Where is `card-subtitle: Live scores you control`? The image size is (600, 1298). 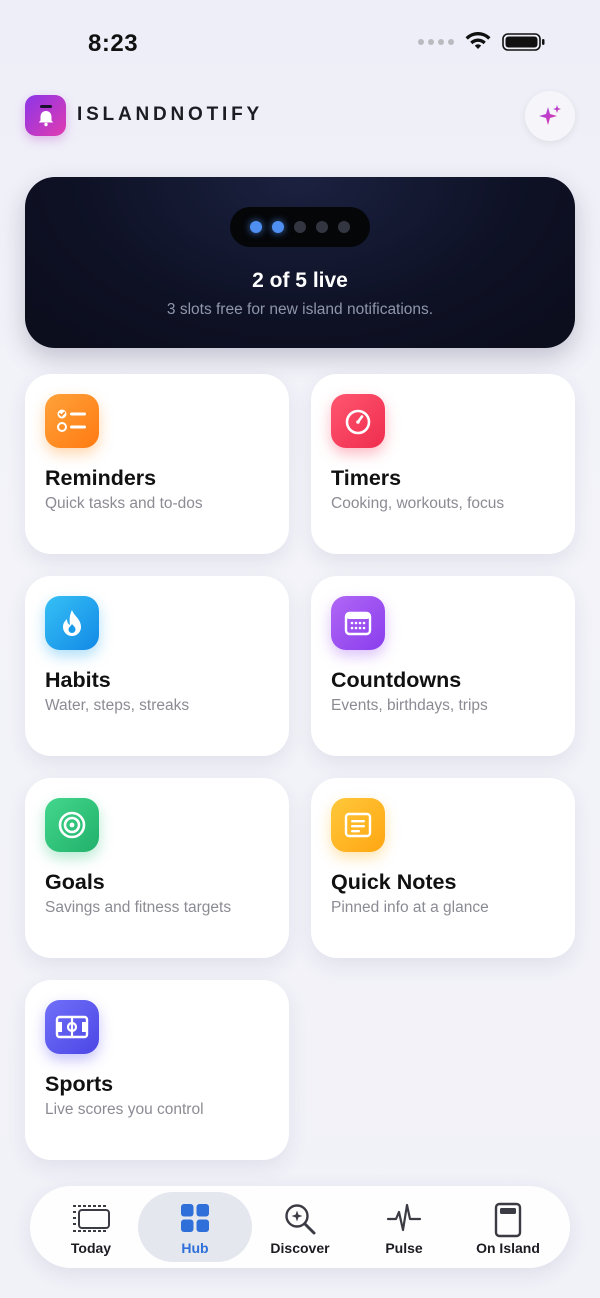 card-subtitle: Live scores you control is located at coordinates (124, 1109).